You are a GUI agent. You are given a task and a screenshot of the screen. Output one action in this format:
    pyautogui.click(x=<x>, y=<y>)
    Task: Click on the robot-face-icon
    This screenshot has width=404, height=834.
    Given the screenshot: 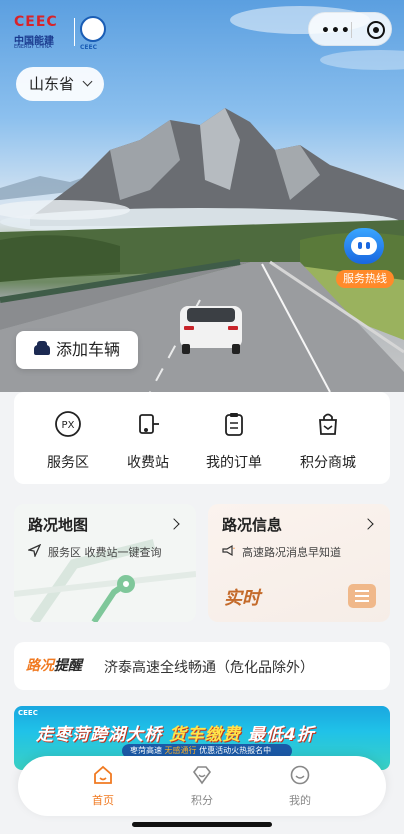 What is the action you would take?
    pyautogui.click(x=364, y=246)
    